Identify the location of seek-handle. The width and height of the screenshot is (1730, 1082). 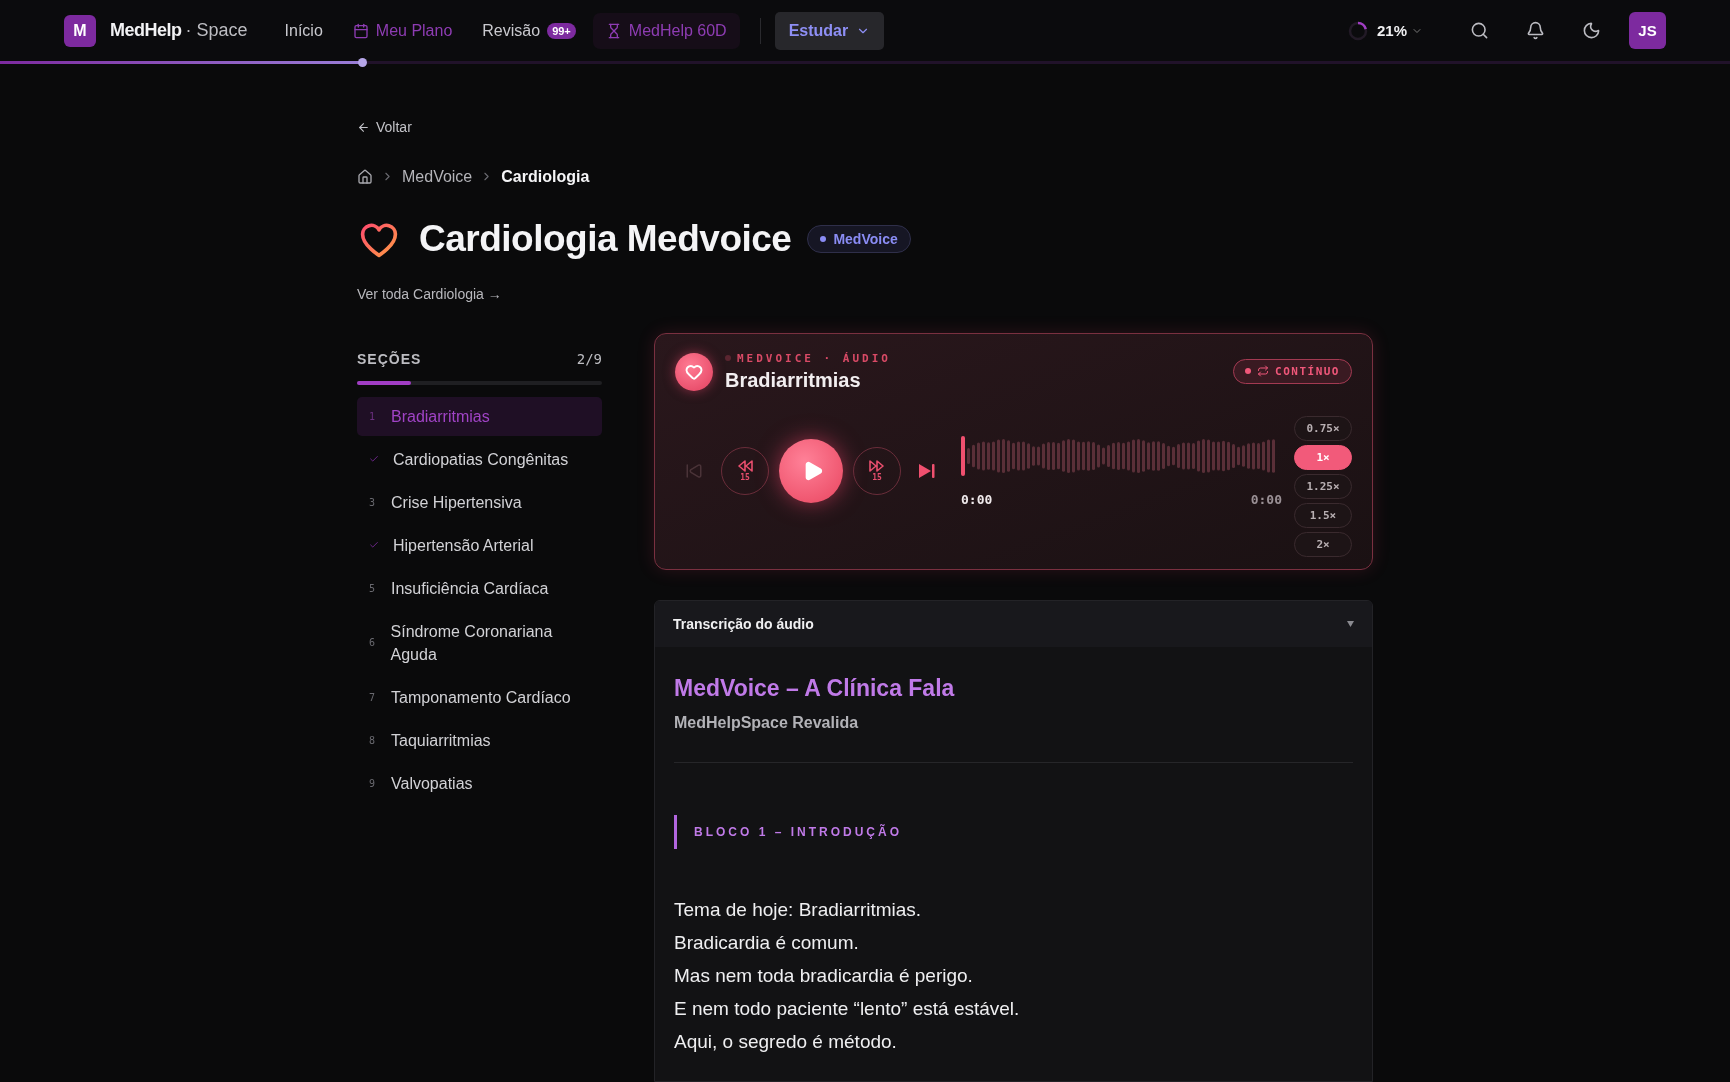
(963, 455).